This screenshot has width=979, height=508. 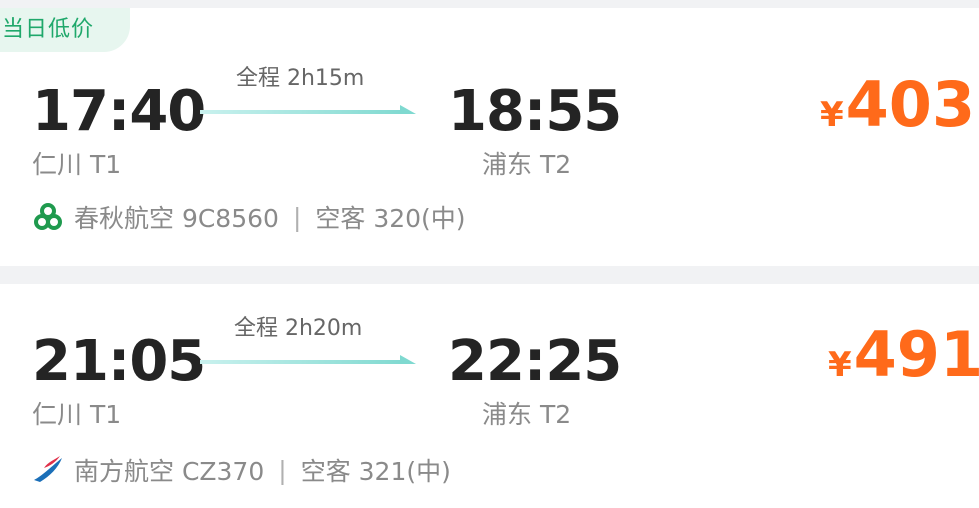 I want to click on aircraft-type: 空客 320(中), so click(x=390, y=218).